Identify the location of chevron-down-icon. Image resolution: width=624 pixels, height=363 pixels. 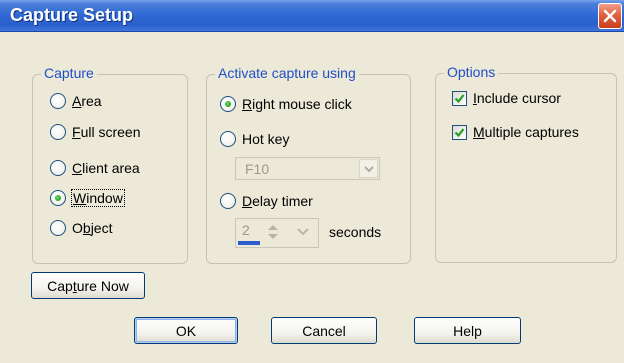
(369, 169).